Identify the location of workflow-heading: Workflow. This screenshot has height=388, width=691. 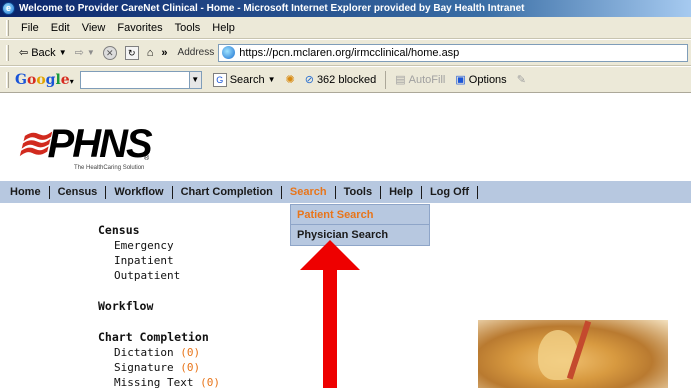
(159, 306).